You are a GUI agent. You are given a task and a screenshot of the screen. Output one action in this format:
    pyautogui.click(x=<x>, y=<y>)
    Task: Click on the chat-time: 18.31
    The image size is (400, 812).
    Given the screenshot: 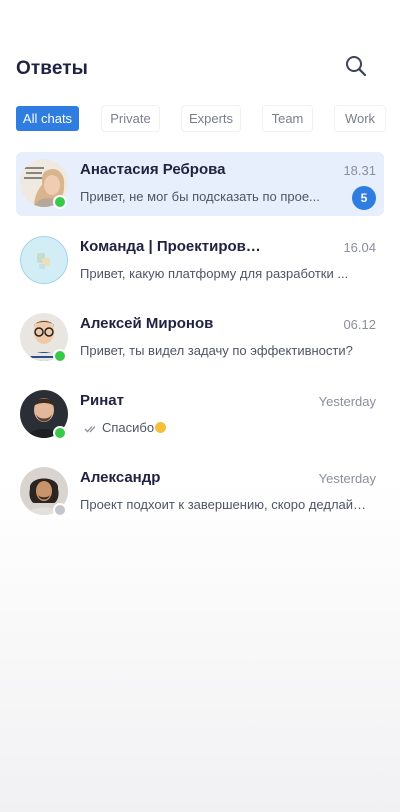 What is the action you would take?
    pyautogui.click(x=359, y=170)
    